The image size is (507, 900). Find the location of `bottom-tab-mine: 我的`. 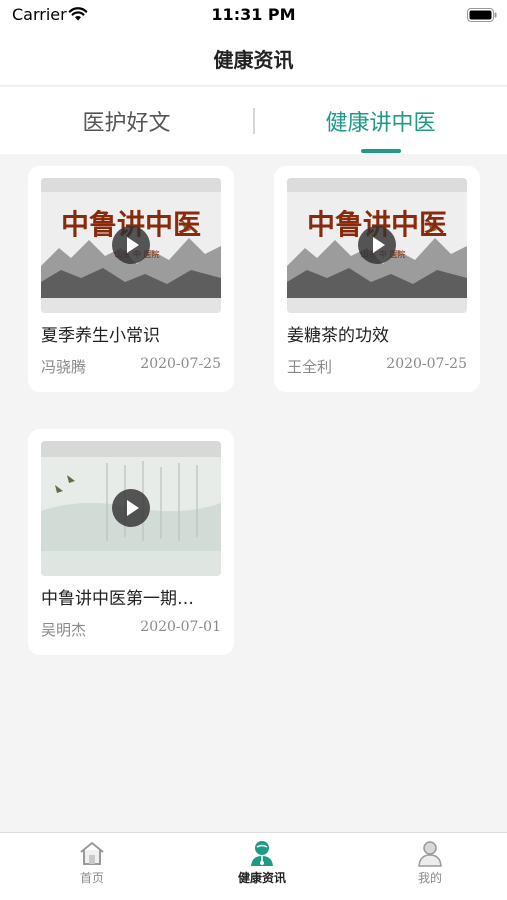

bottom-tab-mine: 我的 is located at coordinates (430, 862).